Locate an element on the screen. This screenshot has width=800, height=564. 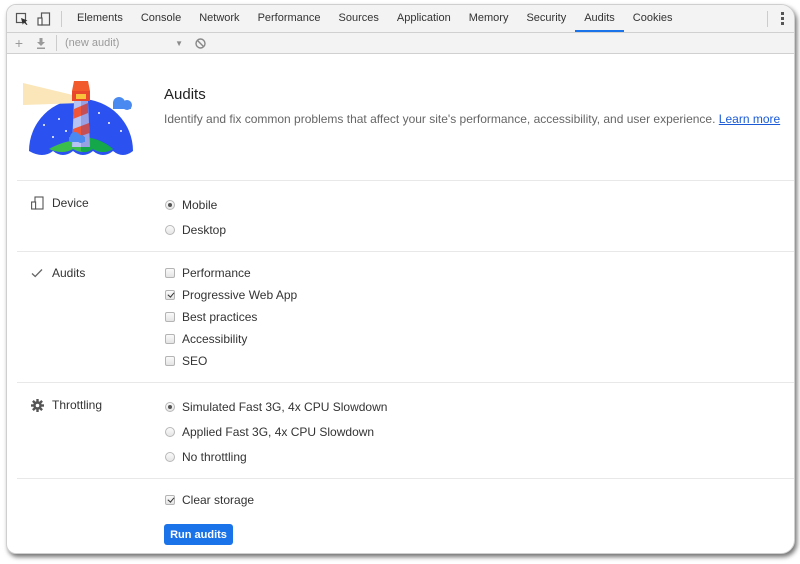
device-option-desktop: Desktop is located at coordinates (195, 230).